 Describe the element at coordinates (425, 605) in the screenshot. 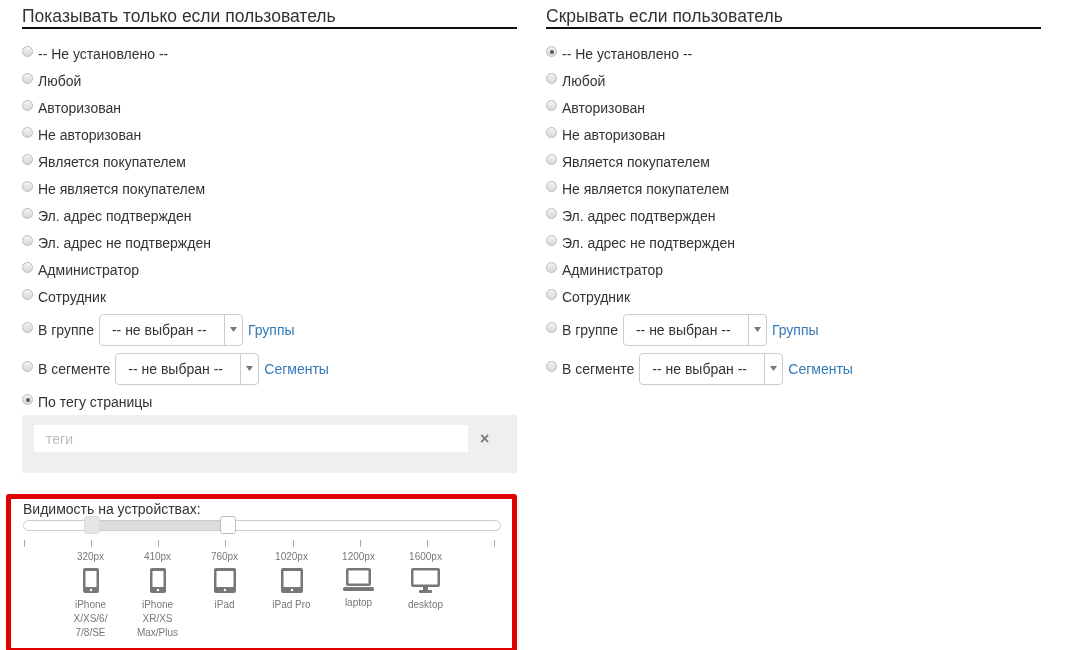

I see `device-label: desktop` at that location.